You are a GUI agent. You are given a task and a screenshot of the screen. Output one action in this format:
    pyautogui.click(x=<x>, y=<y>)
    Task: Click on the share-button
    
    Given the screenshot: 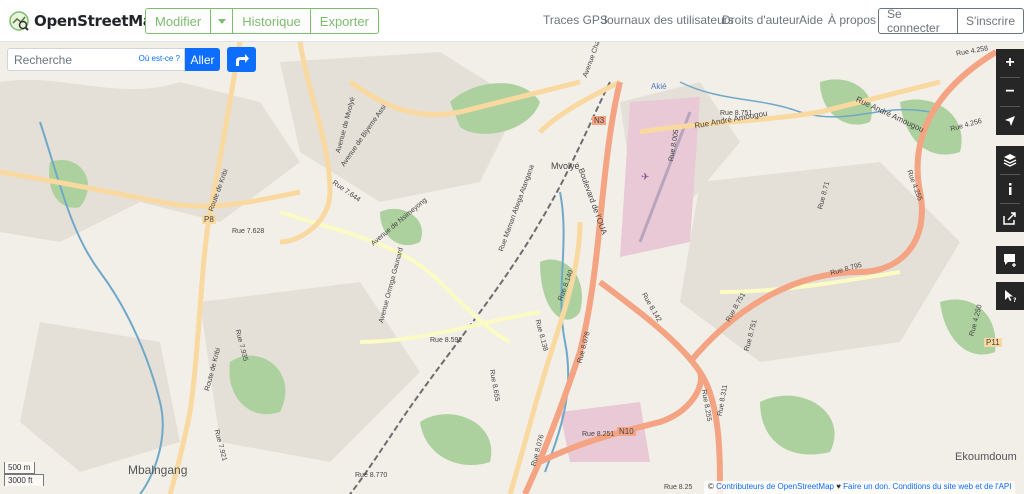 What is the action you would take?
    pyautogui.click(x=1010, y=218)
    